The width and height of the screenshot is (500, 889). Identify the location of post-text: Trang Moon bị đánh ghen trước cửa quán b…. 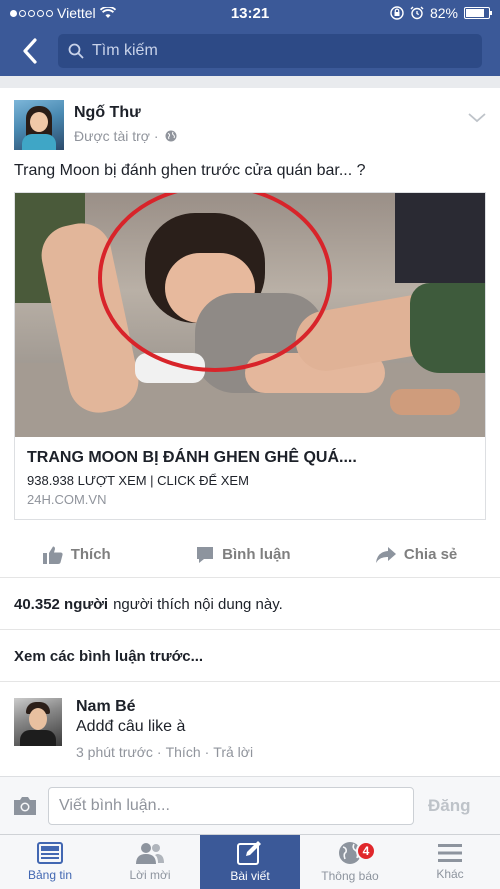
(190, 170).